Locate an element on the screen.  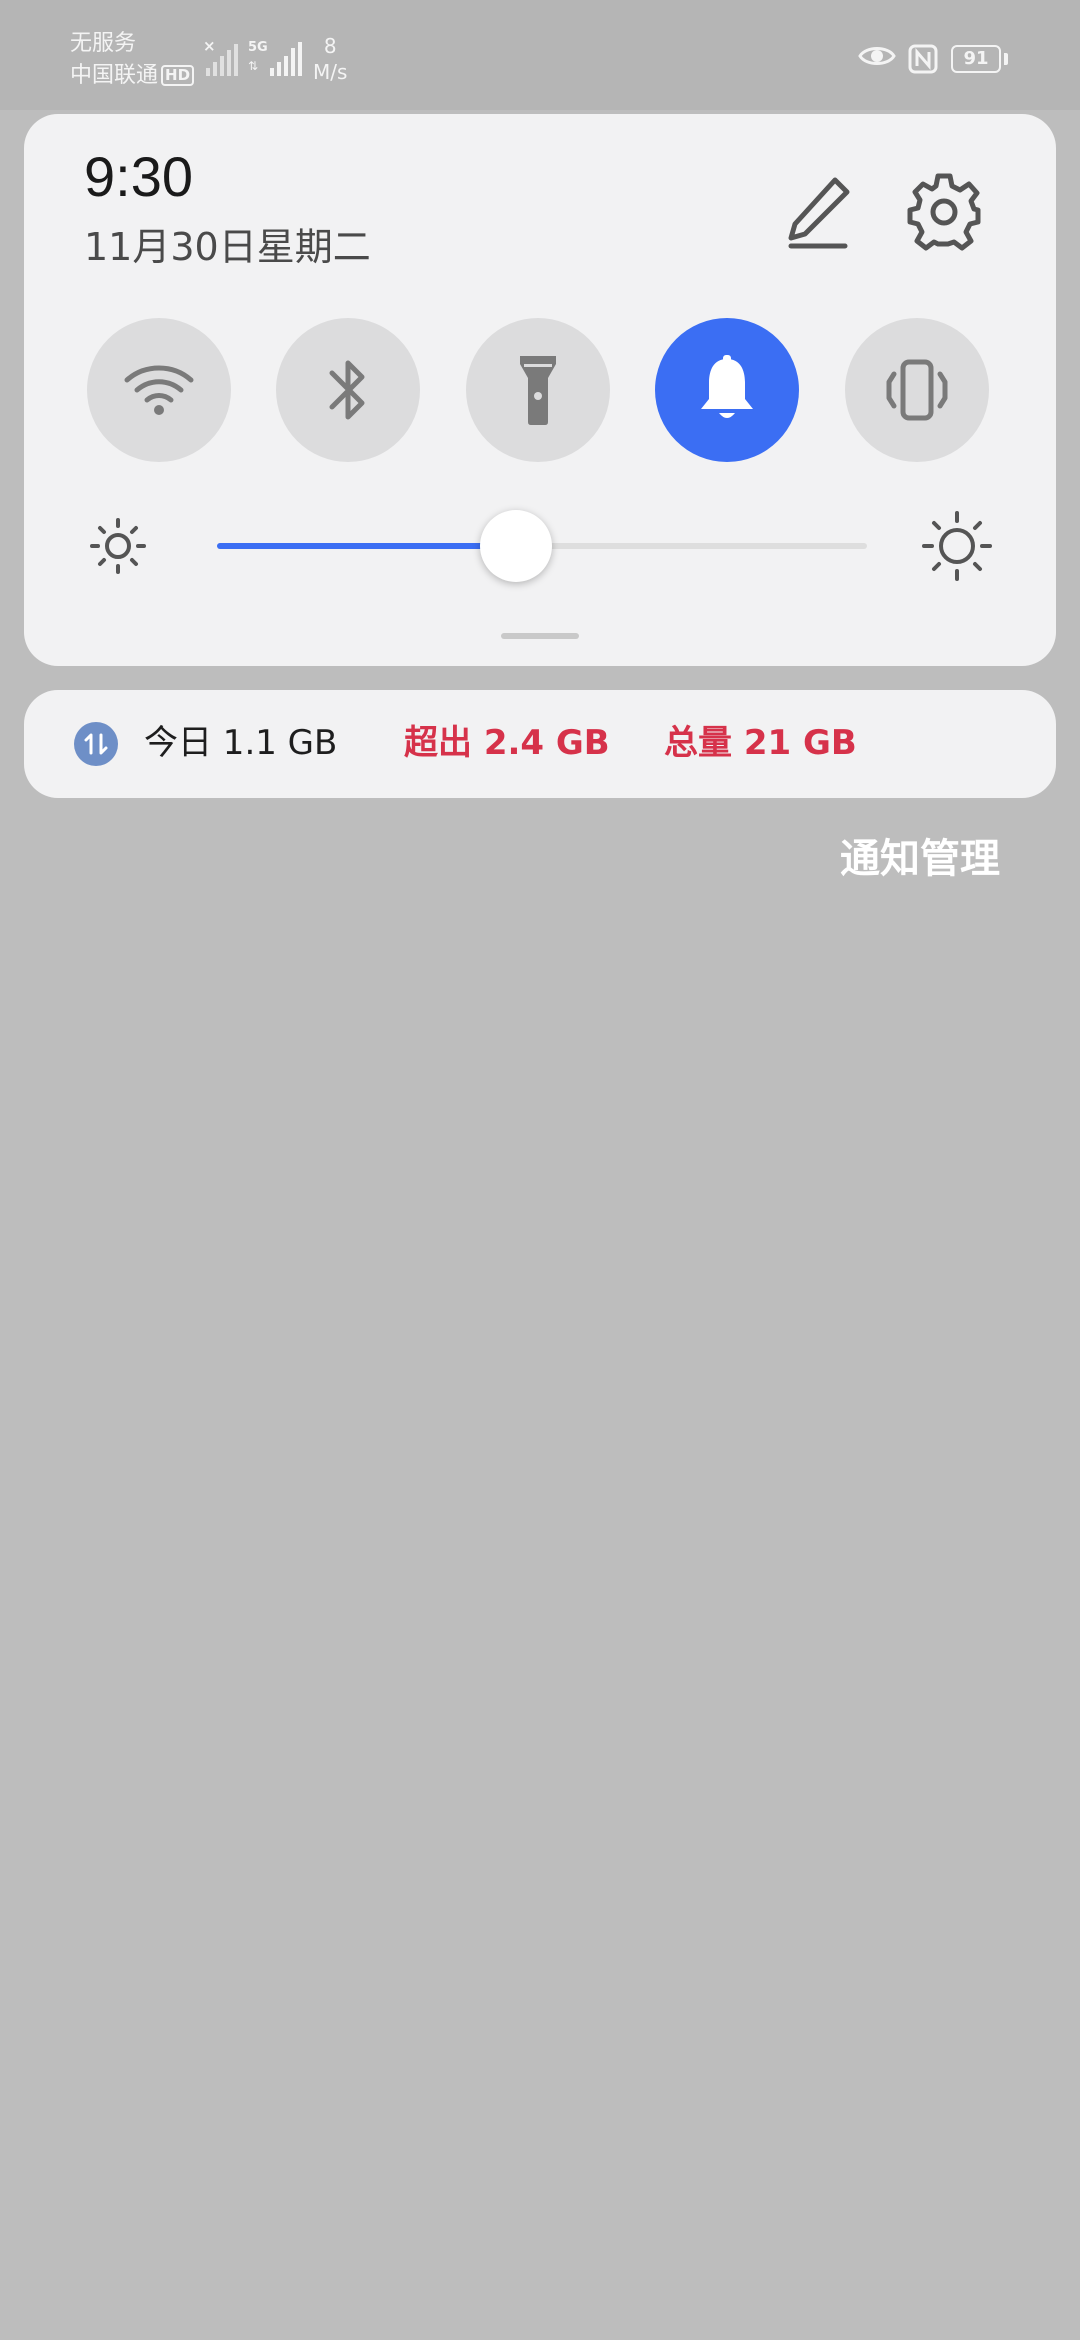
notification-management-link: 通知管理 is located at coordinates (920, 855).